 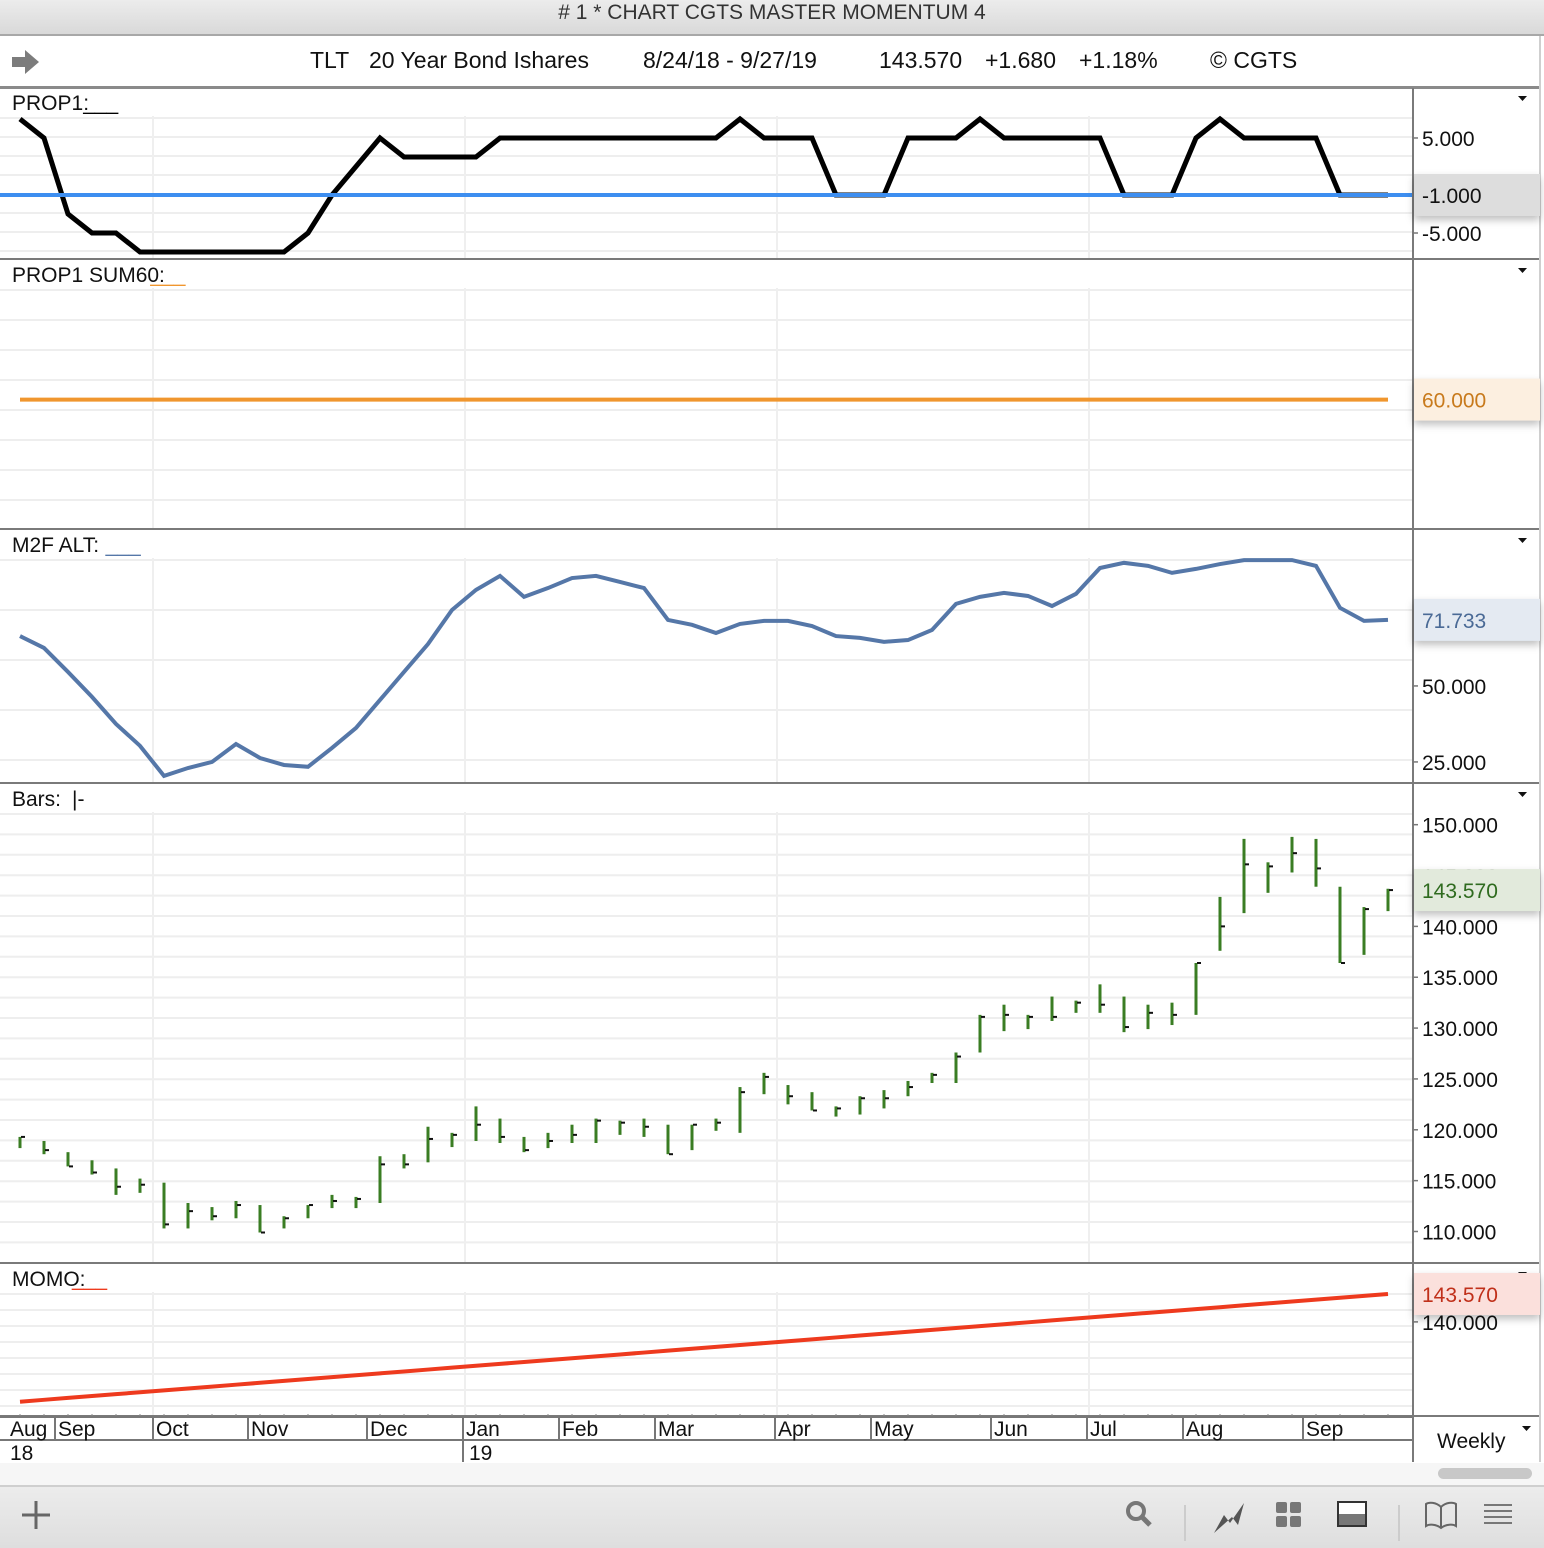 What do you see at coordinates (172, 1429) in the screenshot?
I see `month-label: Oct` at bounding box center [172, 1429].